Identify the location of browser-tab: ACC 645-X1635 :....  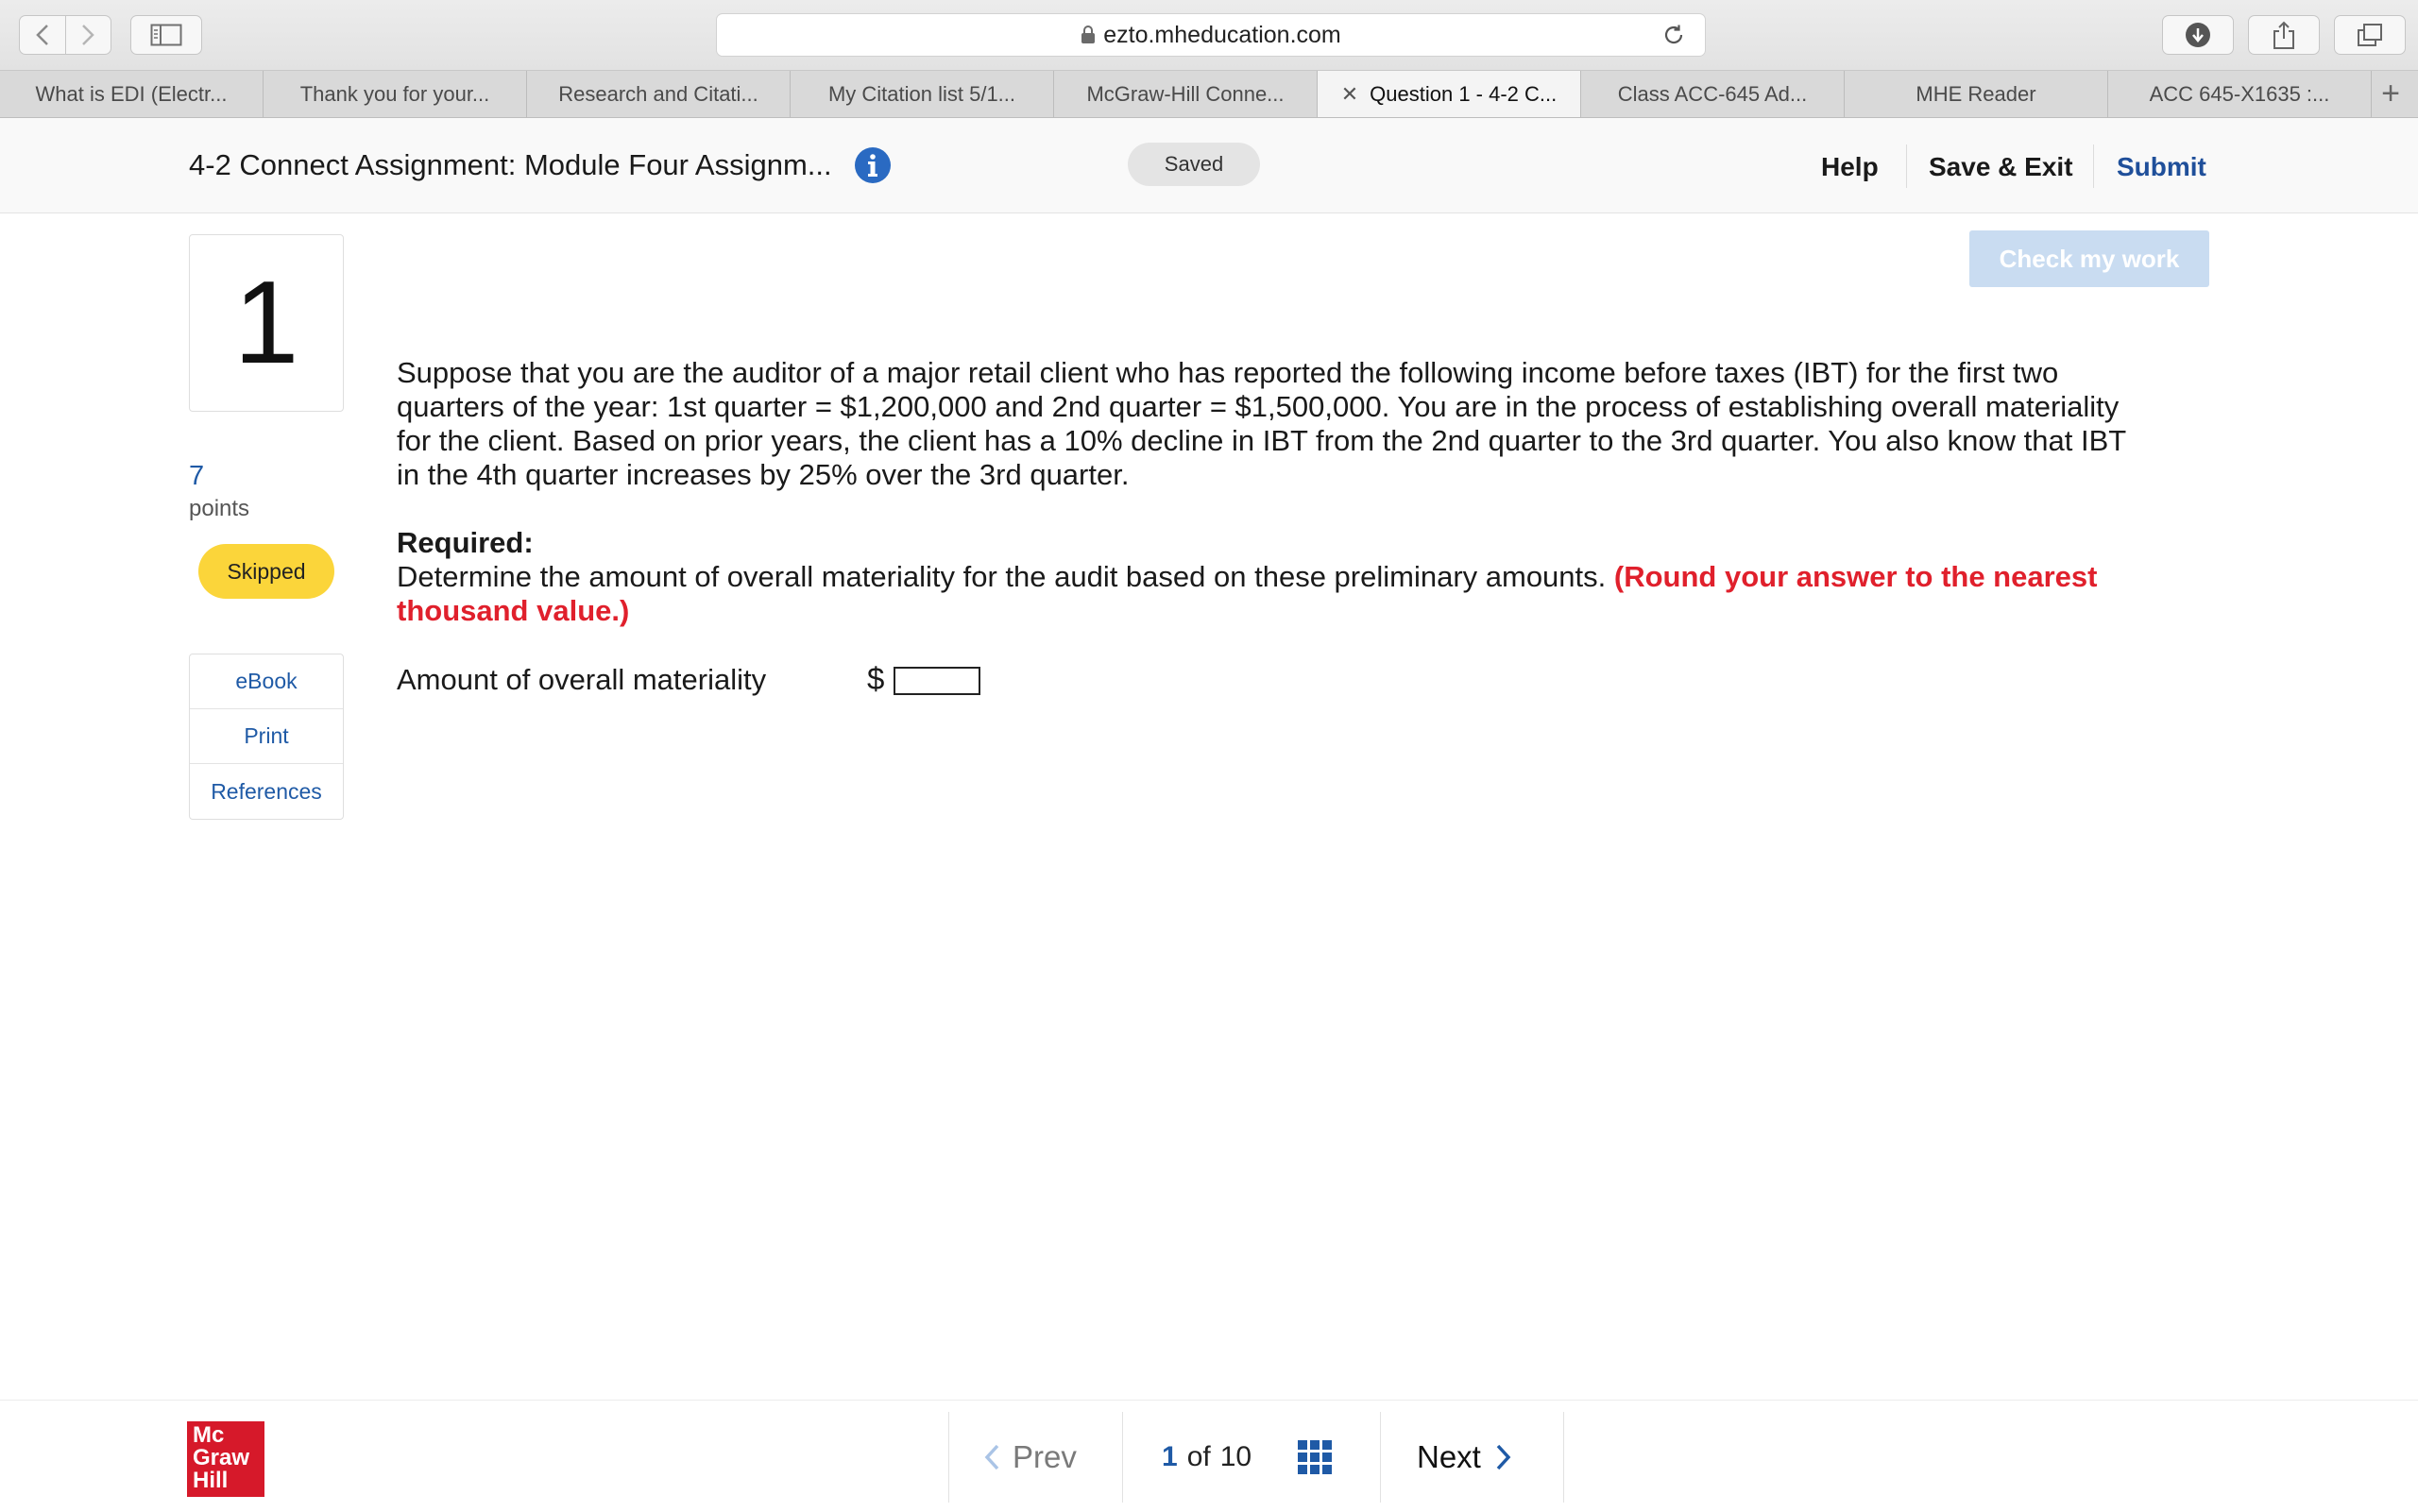
(2240, 94).